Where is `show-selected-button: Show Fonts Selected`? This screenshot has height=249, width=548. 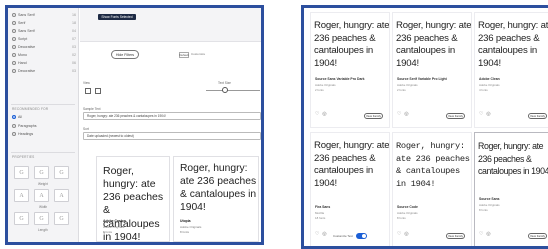 show-selected-button: Show Fonts Selected is located at coordinates (117, 17).